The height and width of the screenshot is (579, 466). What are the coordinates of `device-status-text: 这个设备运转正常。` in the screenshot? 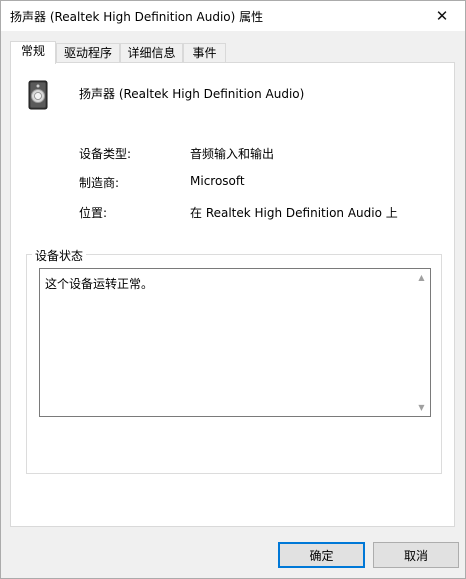 It's located at (99, 284).